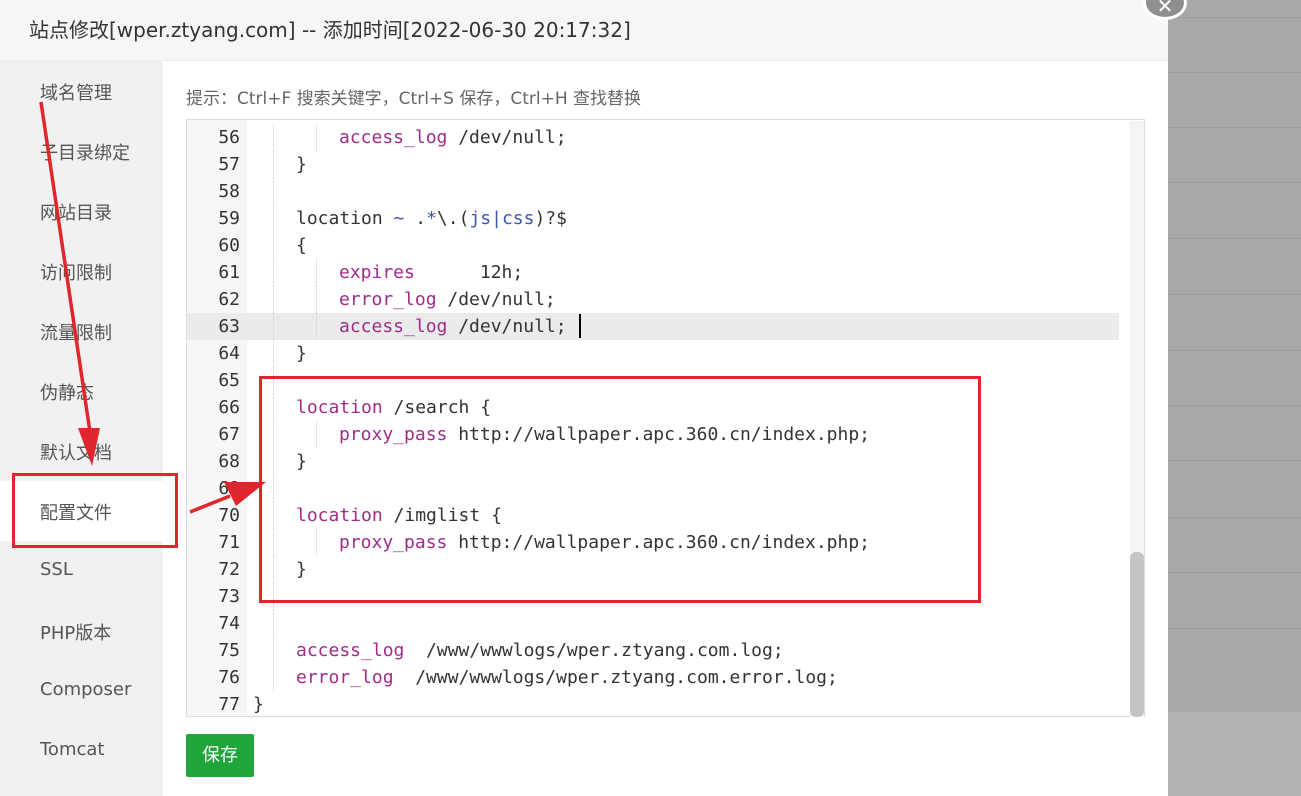 Image resolution: width=1301 pixels, height=796 pixels. Describe the element at coordinates (69, 283) in the screenshot. I see `arrow-down-icon` at that location.